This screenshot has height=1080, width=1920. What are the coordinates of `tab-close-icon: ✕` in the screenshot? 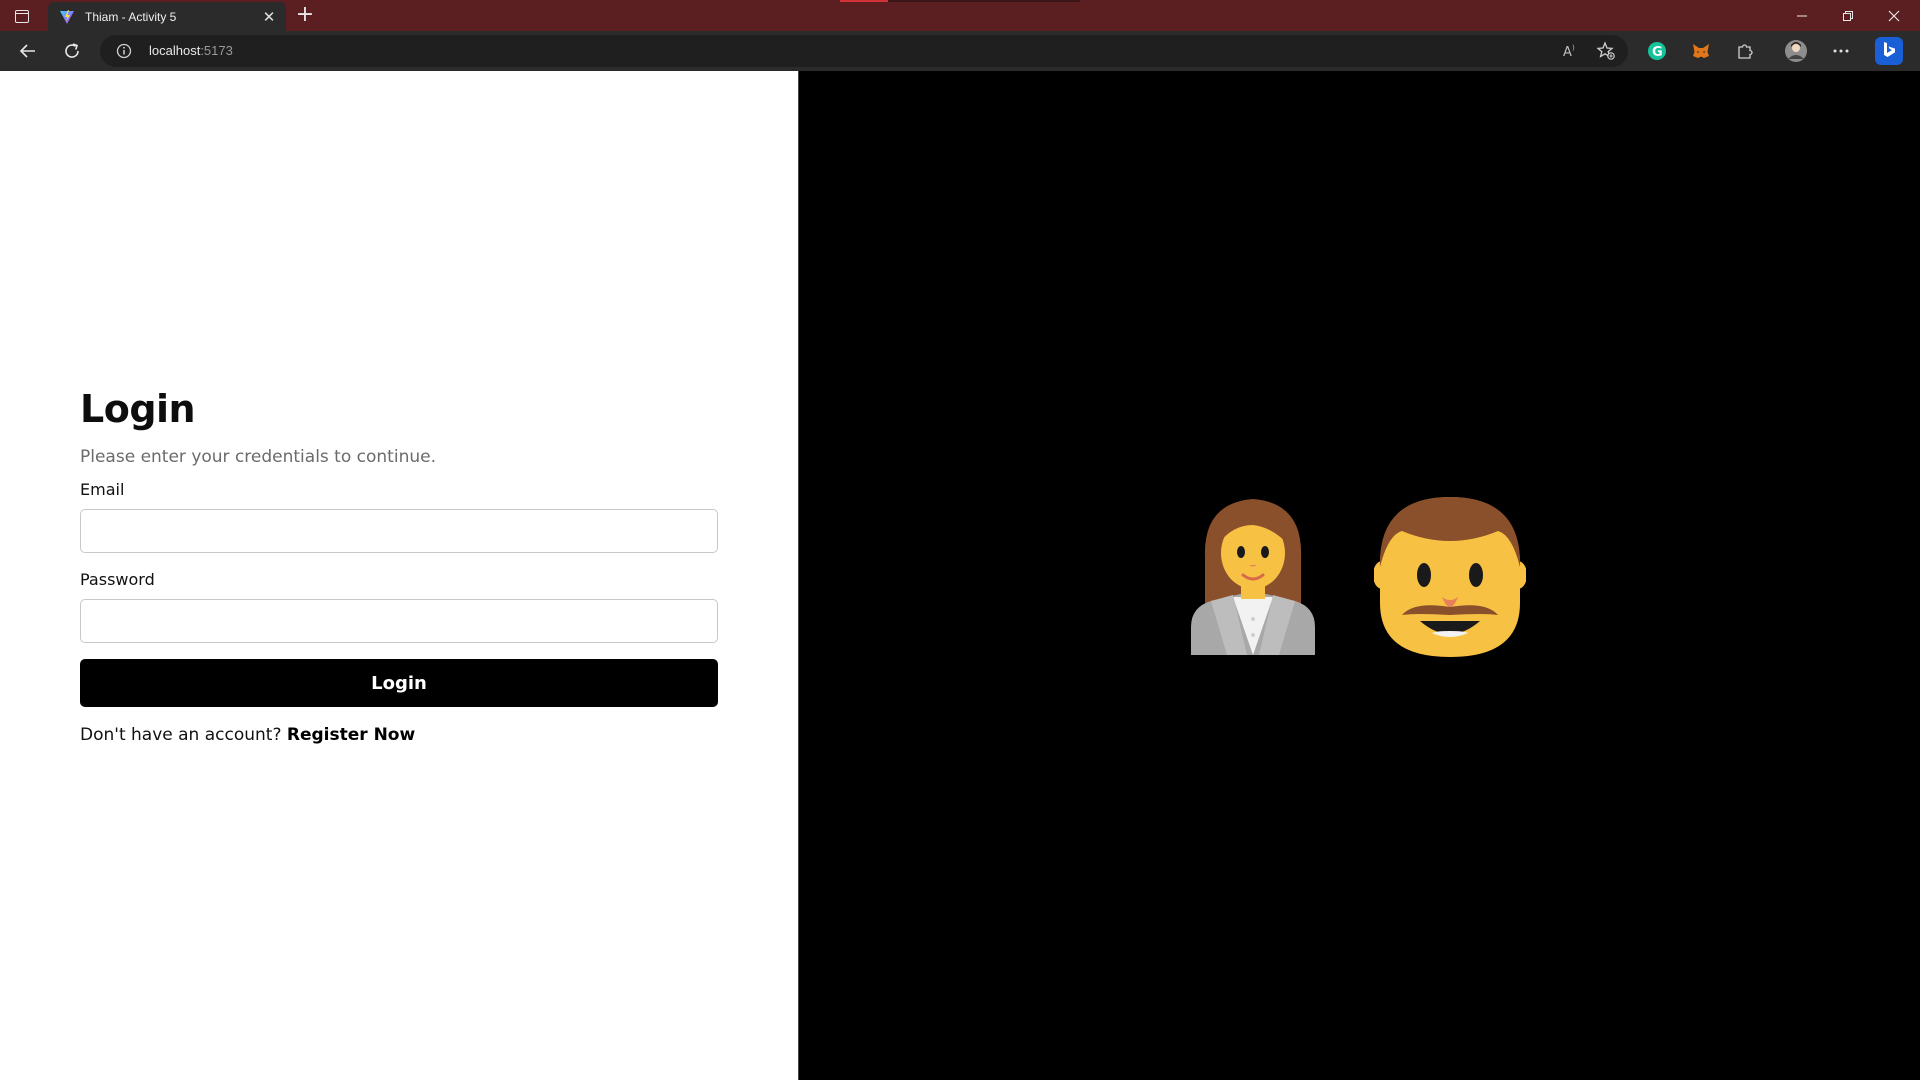 It's located at (269, 17).